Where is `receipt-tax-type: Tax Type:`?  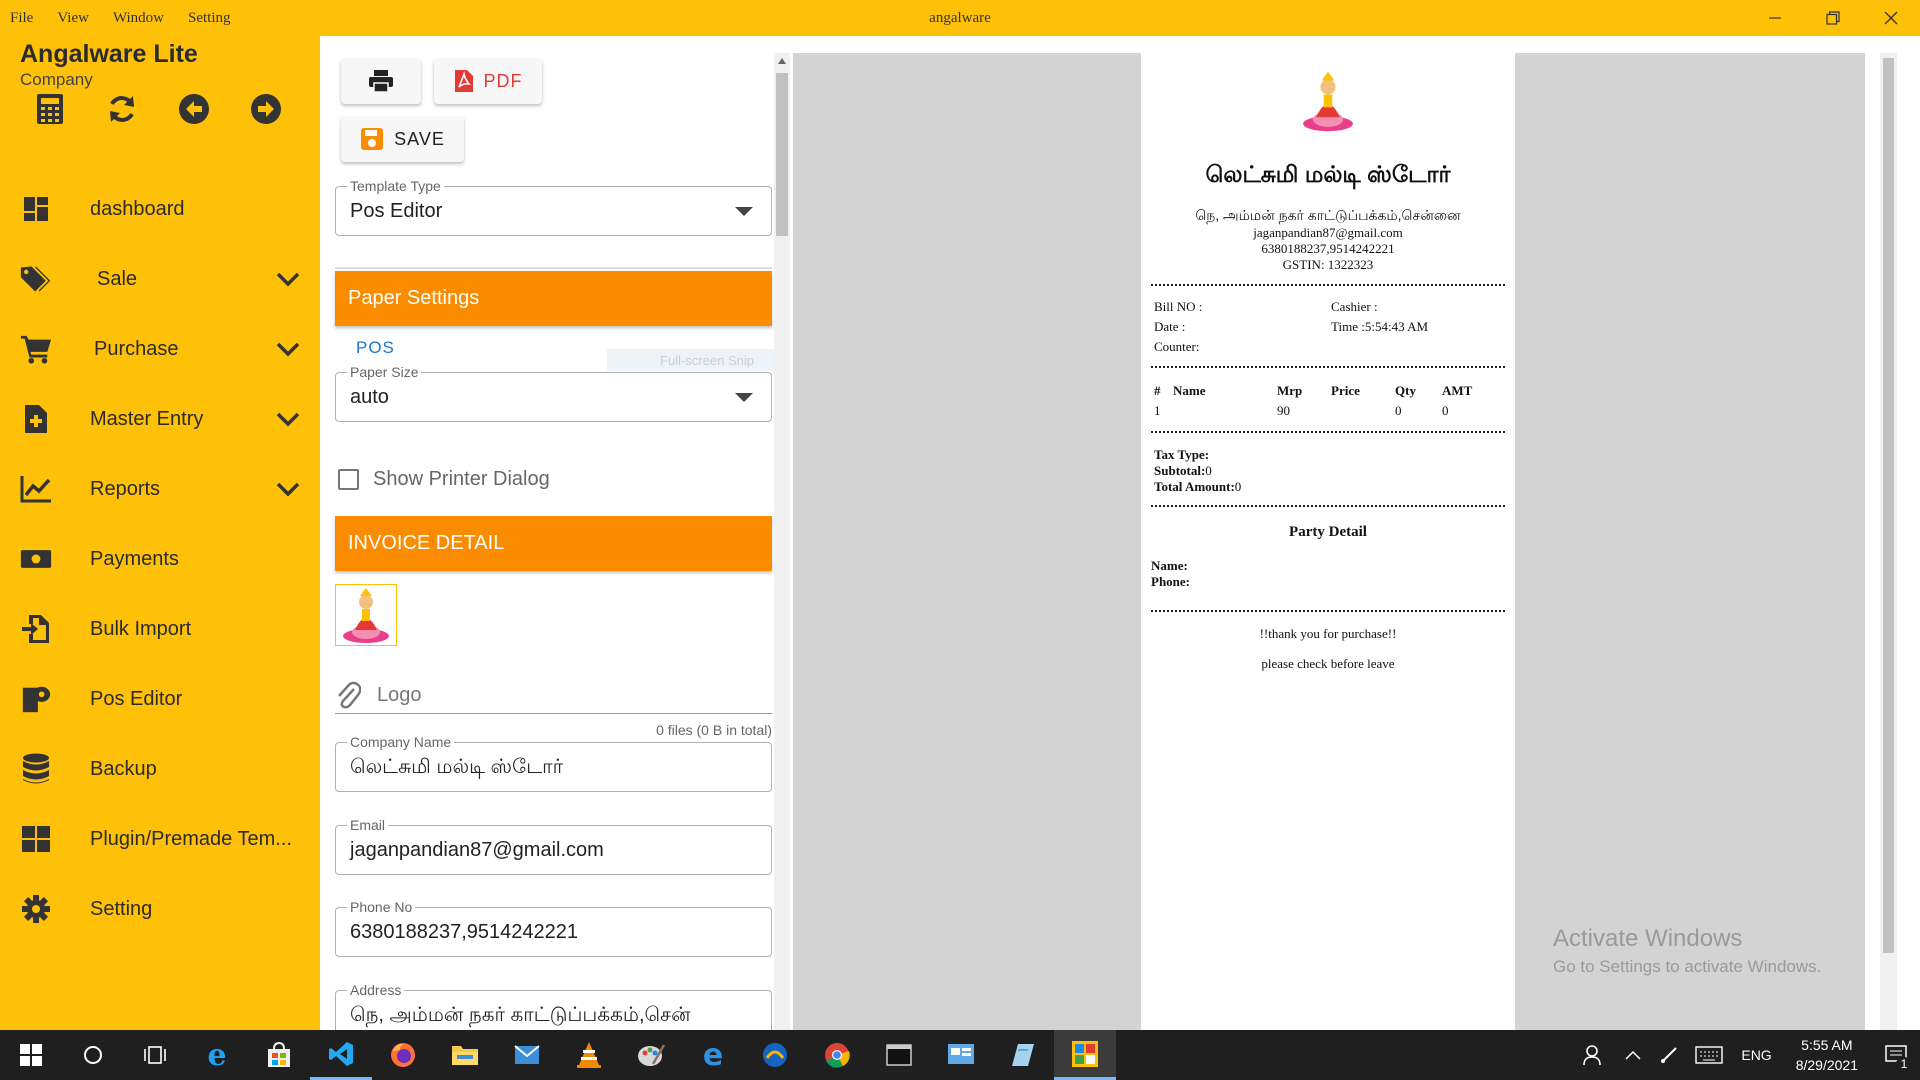 receipt-tax-type: Tax Type: is located at coordinates (1182, 454).